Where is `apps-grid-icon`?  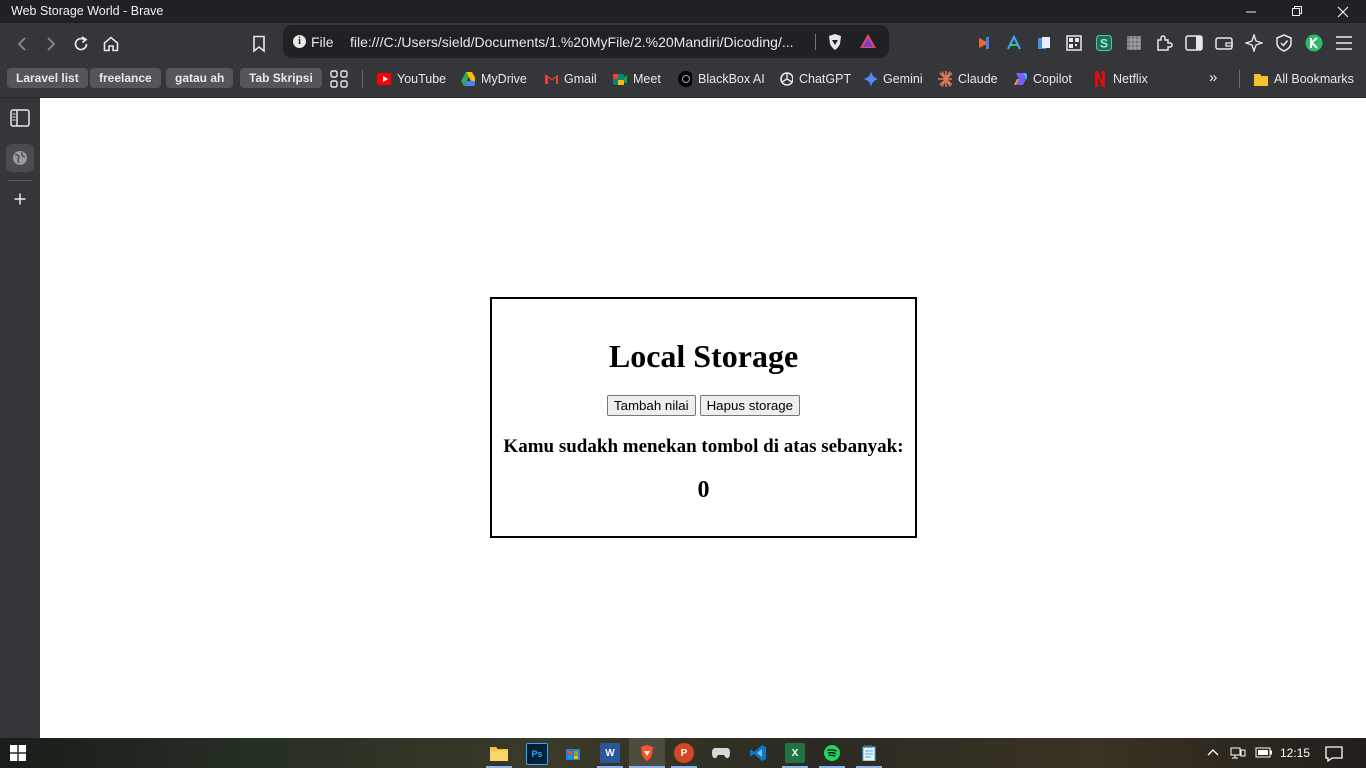
apps-grid-icon is located at coordinates (339, 81).